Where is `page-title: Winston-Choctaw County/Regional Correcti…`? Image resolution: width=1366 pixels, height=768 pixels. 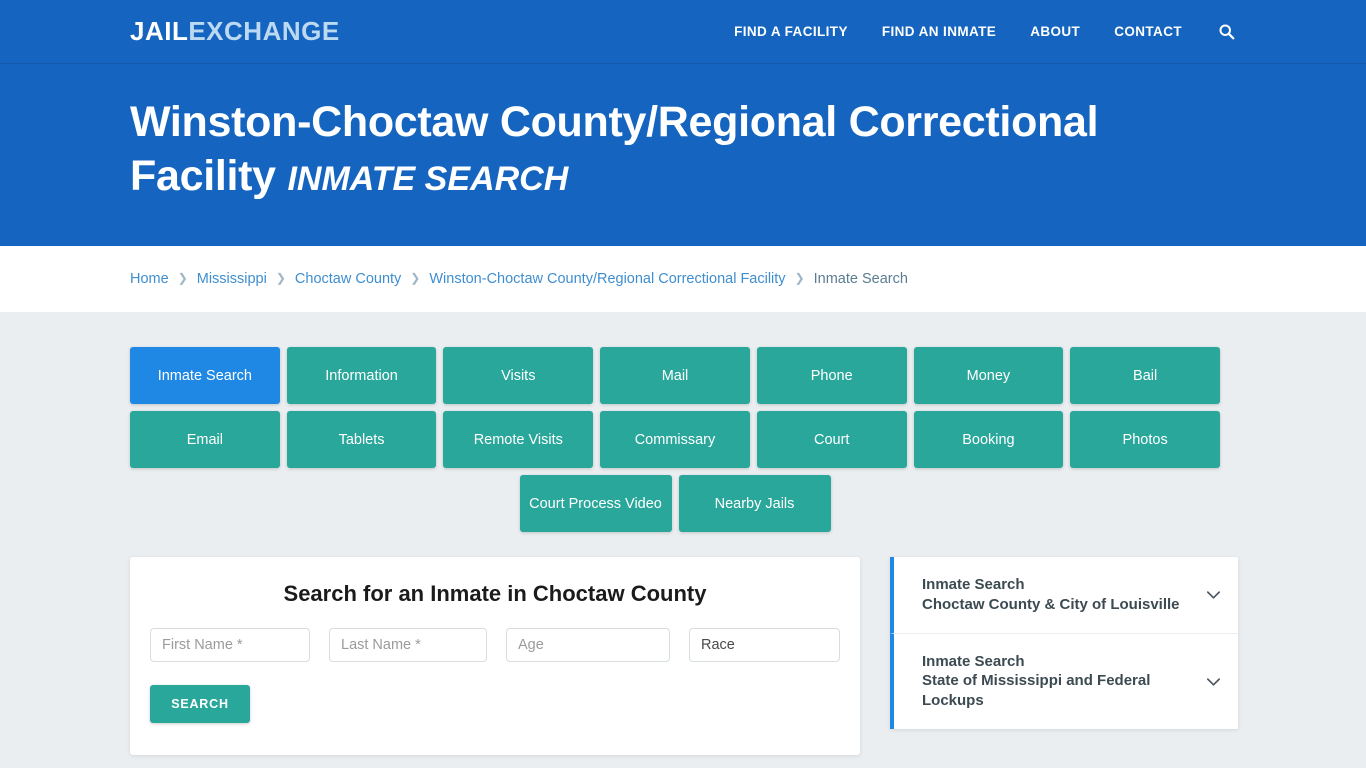
page-title: Winston-Choctaw County/Regional Correcti… is located at coordinates (660, 150).